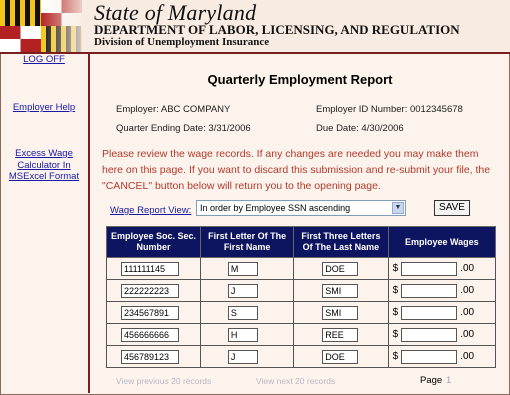 This screenshot has width=510, height=395. I want to click on view-next-link: View next 20 records, so click(295, 381).